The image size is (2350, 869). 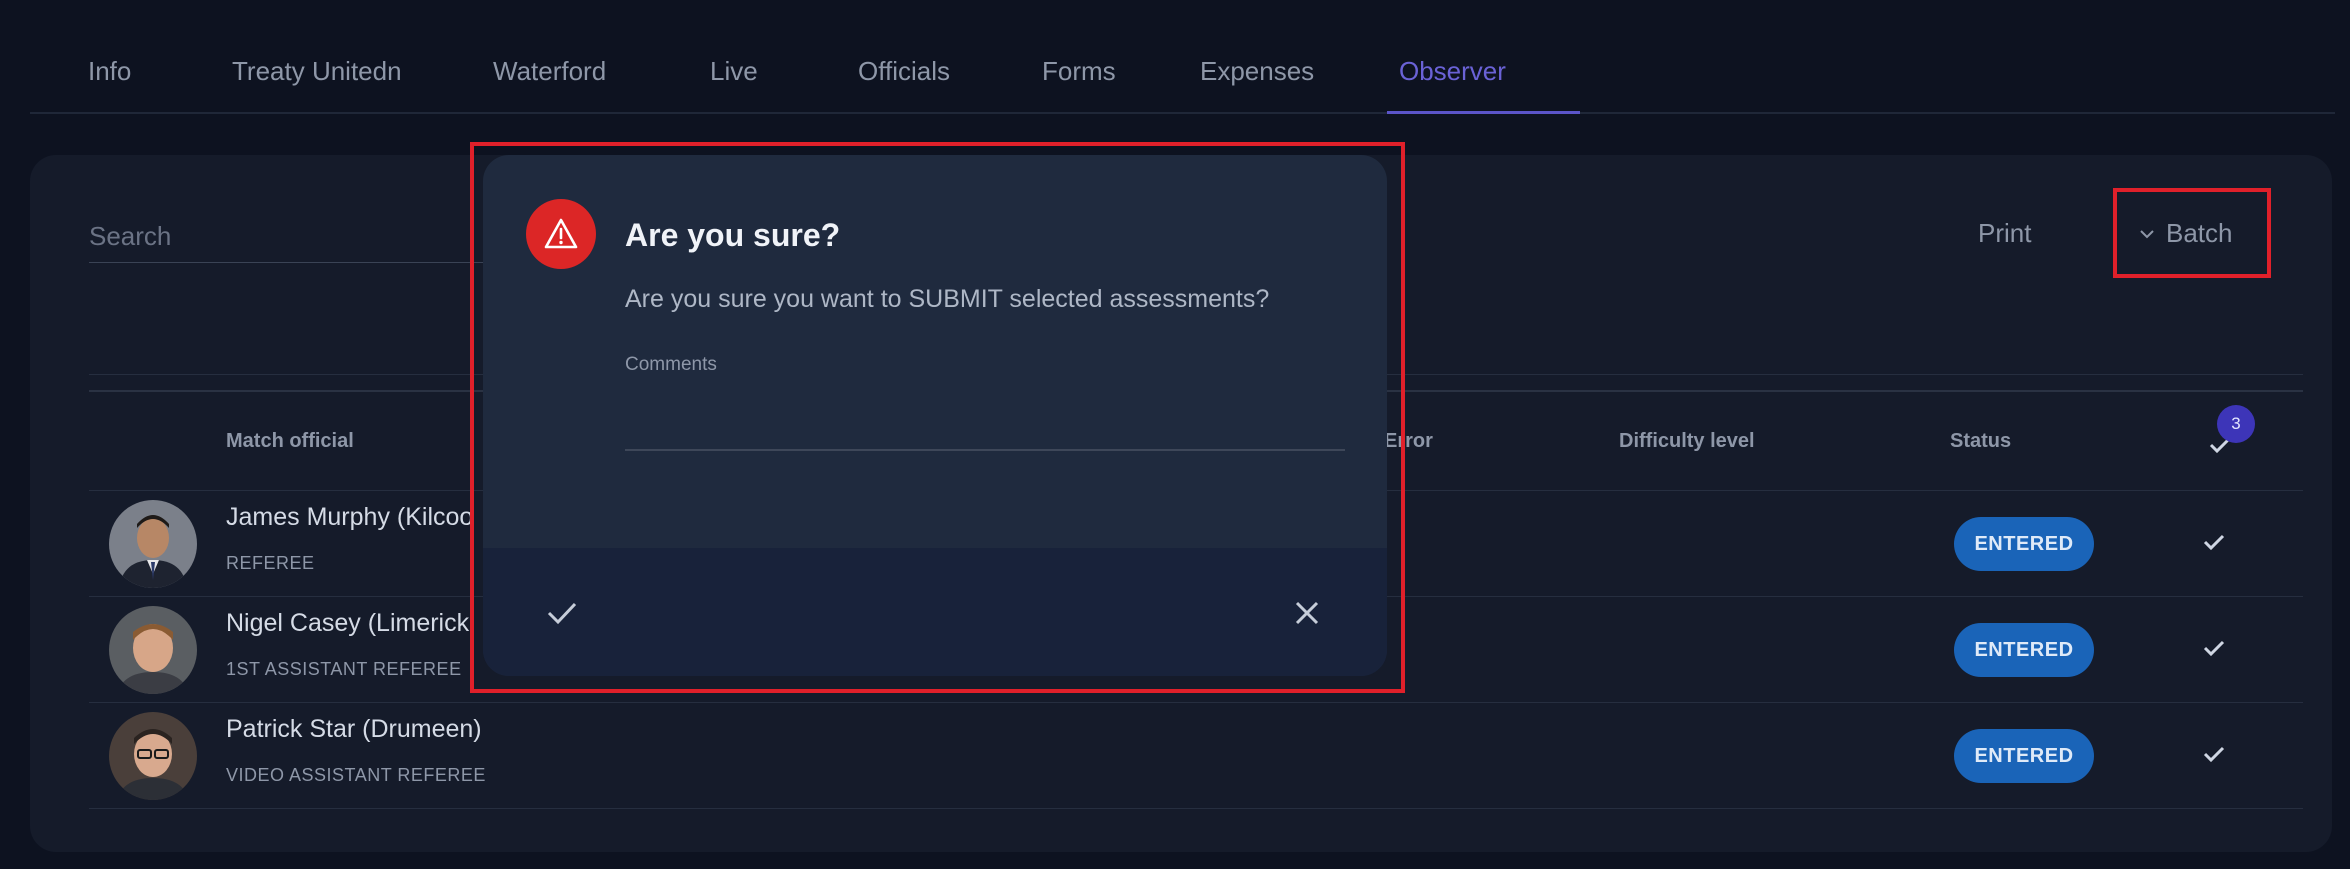 I want to click on batch-button: Batch, so click(x=2185, y=233).